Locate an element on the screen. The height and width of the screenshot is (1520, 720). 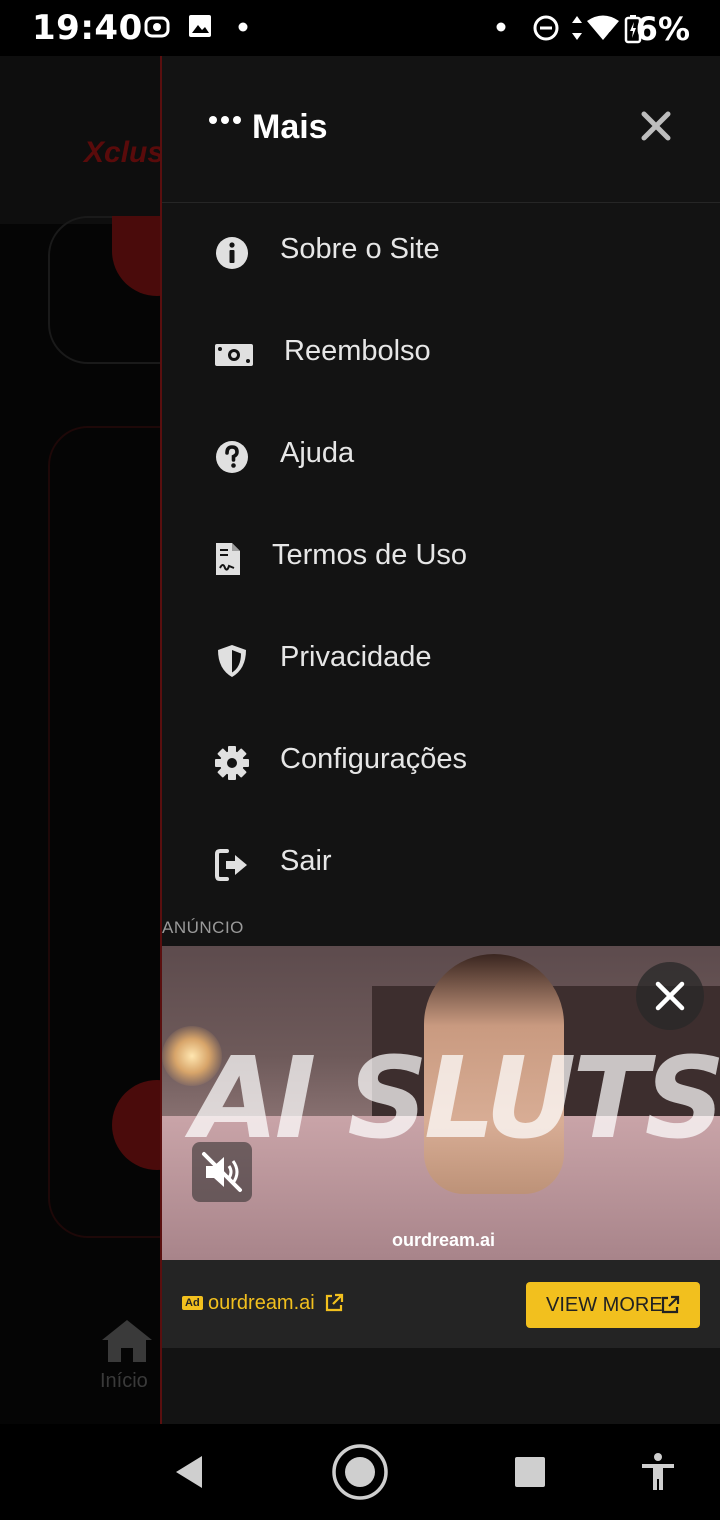
menu-item-termos-de-uso: Termos de Uso is located at coordinates (441, 559).